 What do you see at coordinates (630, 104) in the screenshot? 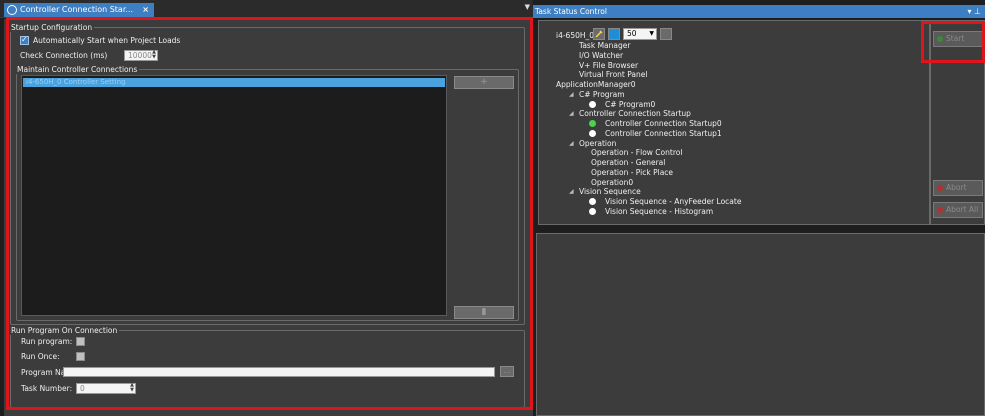
I see `tree-item: C# Program0` at bounding box center [630, 104].